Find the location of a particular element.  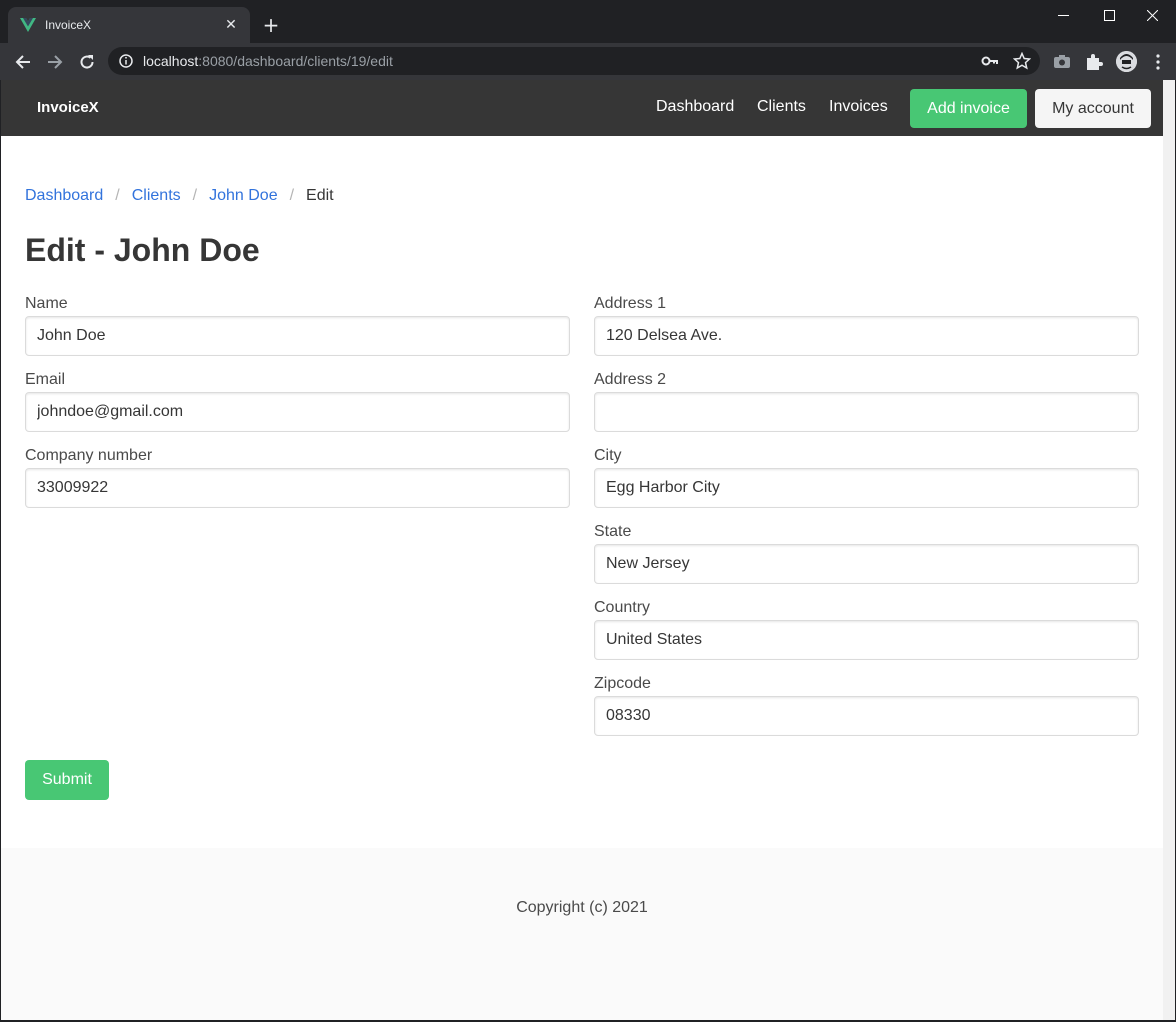

address1-input is located at coordinates (866, 336).